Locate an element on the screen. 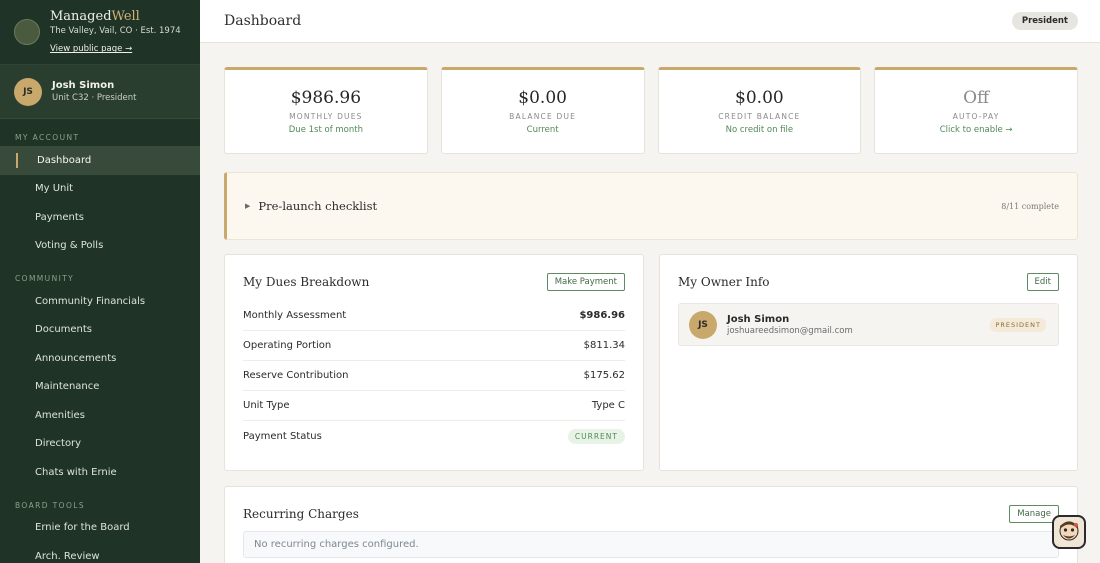 This screenshot has width=1100, height=563. stat-subtext: Current is located at coordinates (542, 130).